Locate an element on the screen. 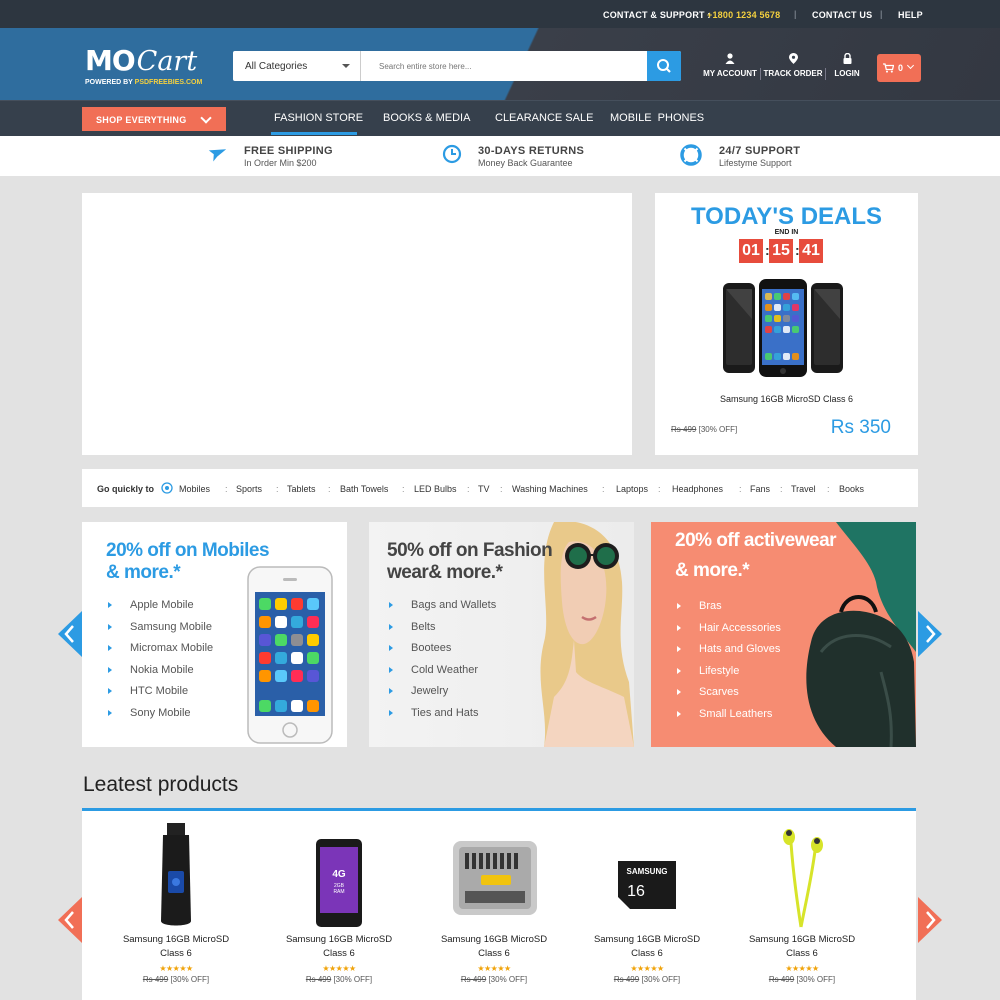  promo-prev-arrow is located at coordinates (70, 634).